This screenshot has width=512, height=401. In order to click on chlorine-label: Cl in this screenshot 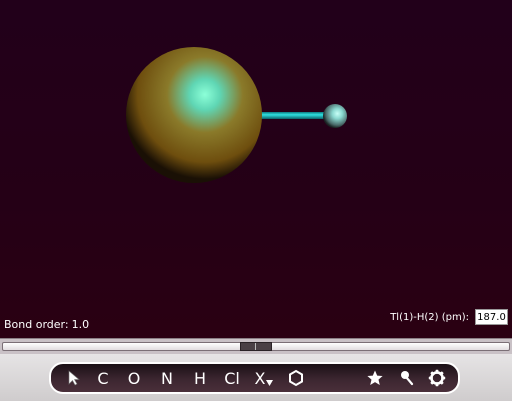, I will do `click(232, 378)`.